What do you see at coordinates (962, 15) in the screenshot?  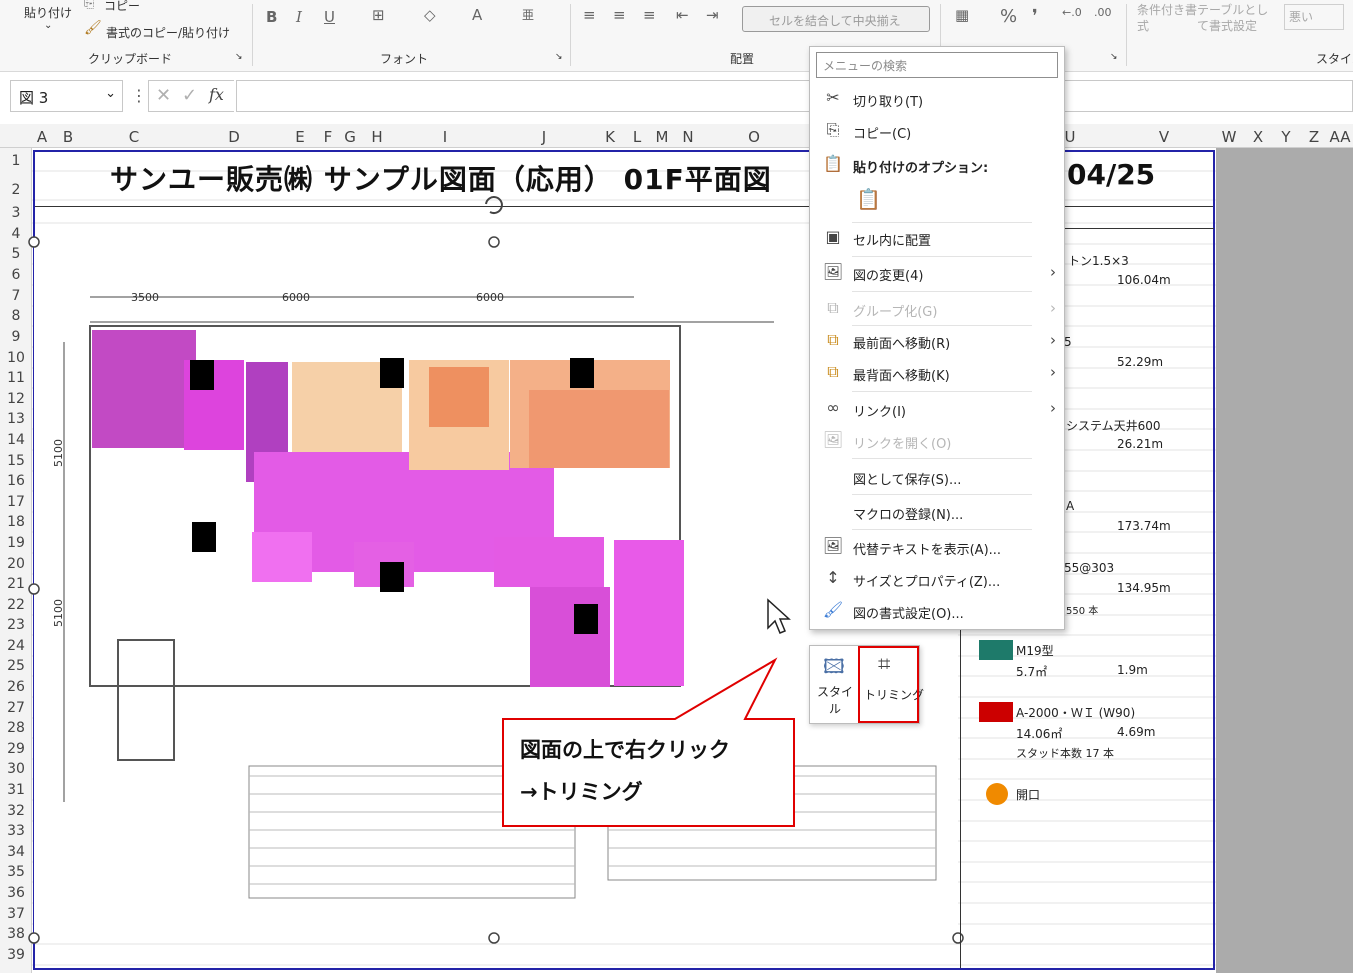 I see `number-format-icon: ▦` at bounding box center [962, 15].